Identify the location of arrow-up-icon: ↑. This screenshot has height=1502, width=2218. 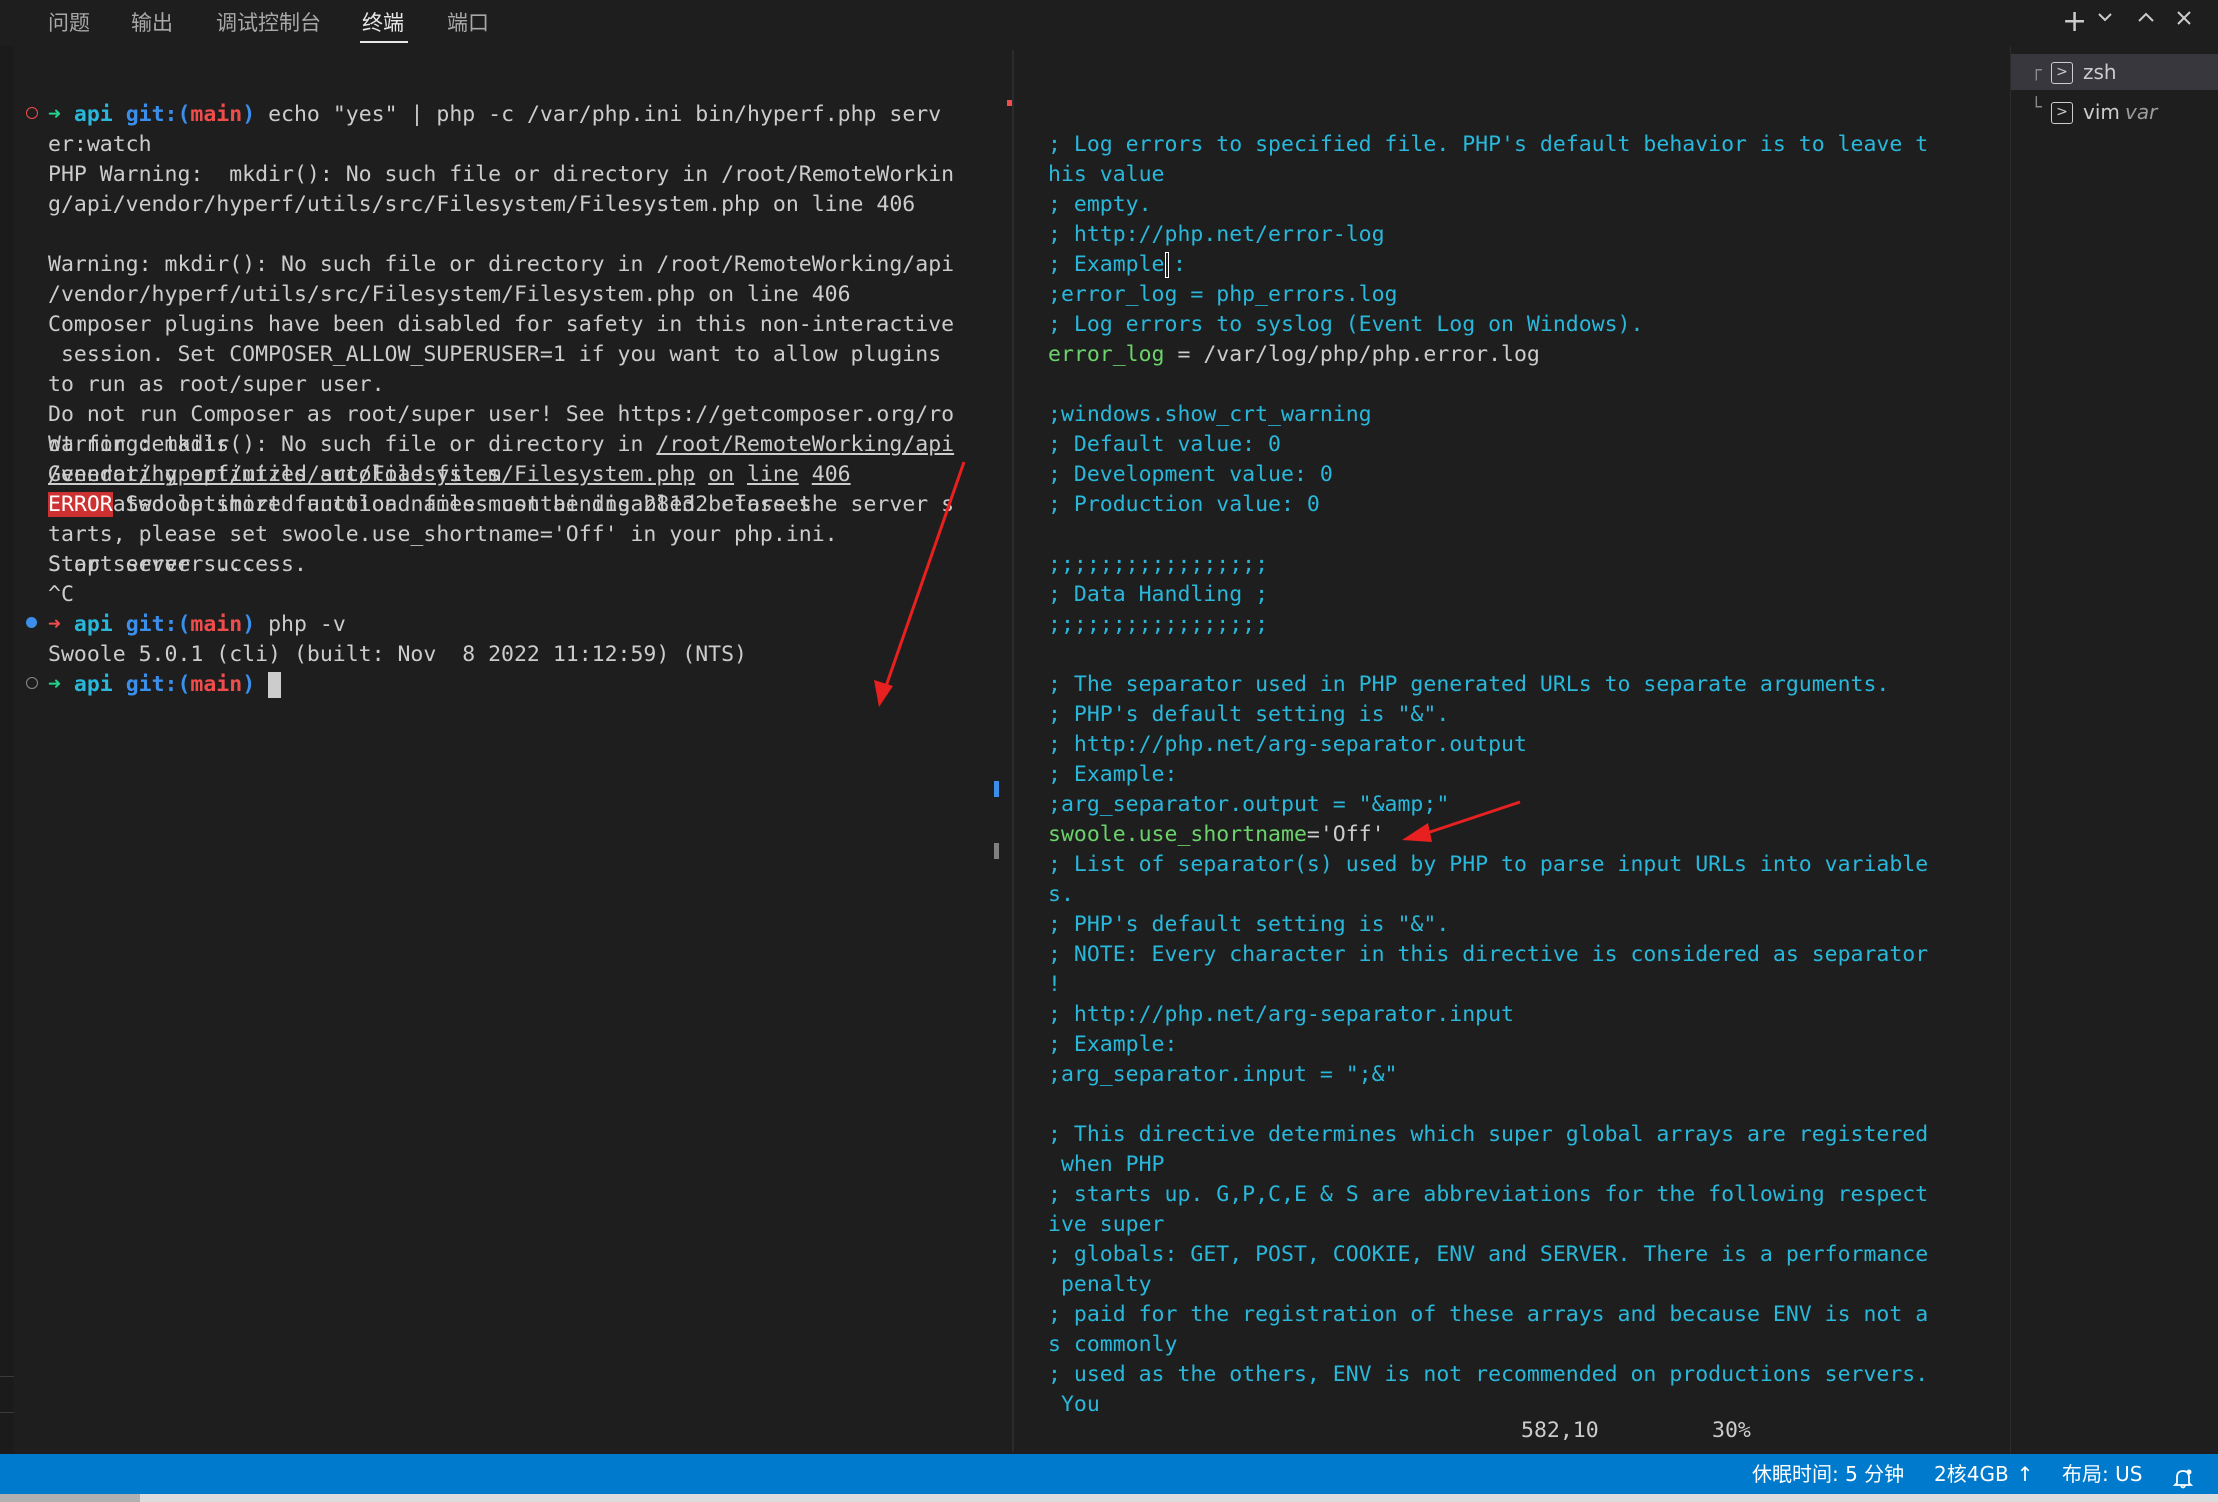
(2025, 1474).